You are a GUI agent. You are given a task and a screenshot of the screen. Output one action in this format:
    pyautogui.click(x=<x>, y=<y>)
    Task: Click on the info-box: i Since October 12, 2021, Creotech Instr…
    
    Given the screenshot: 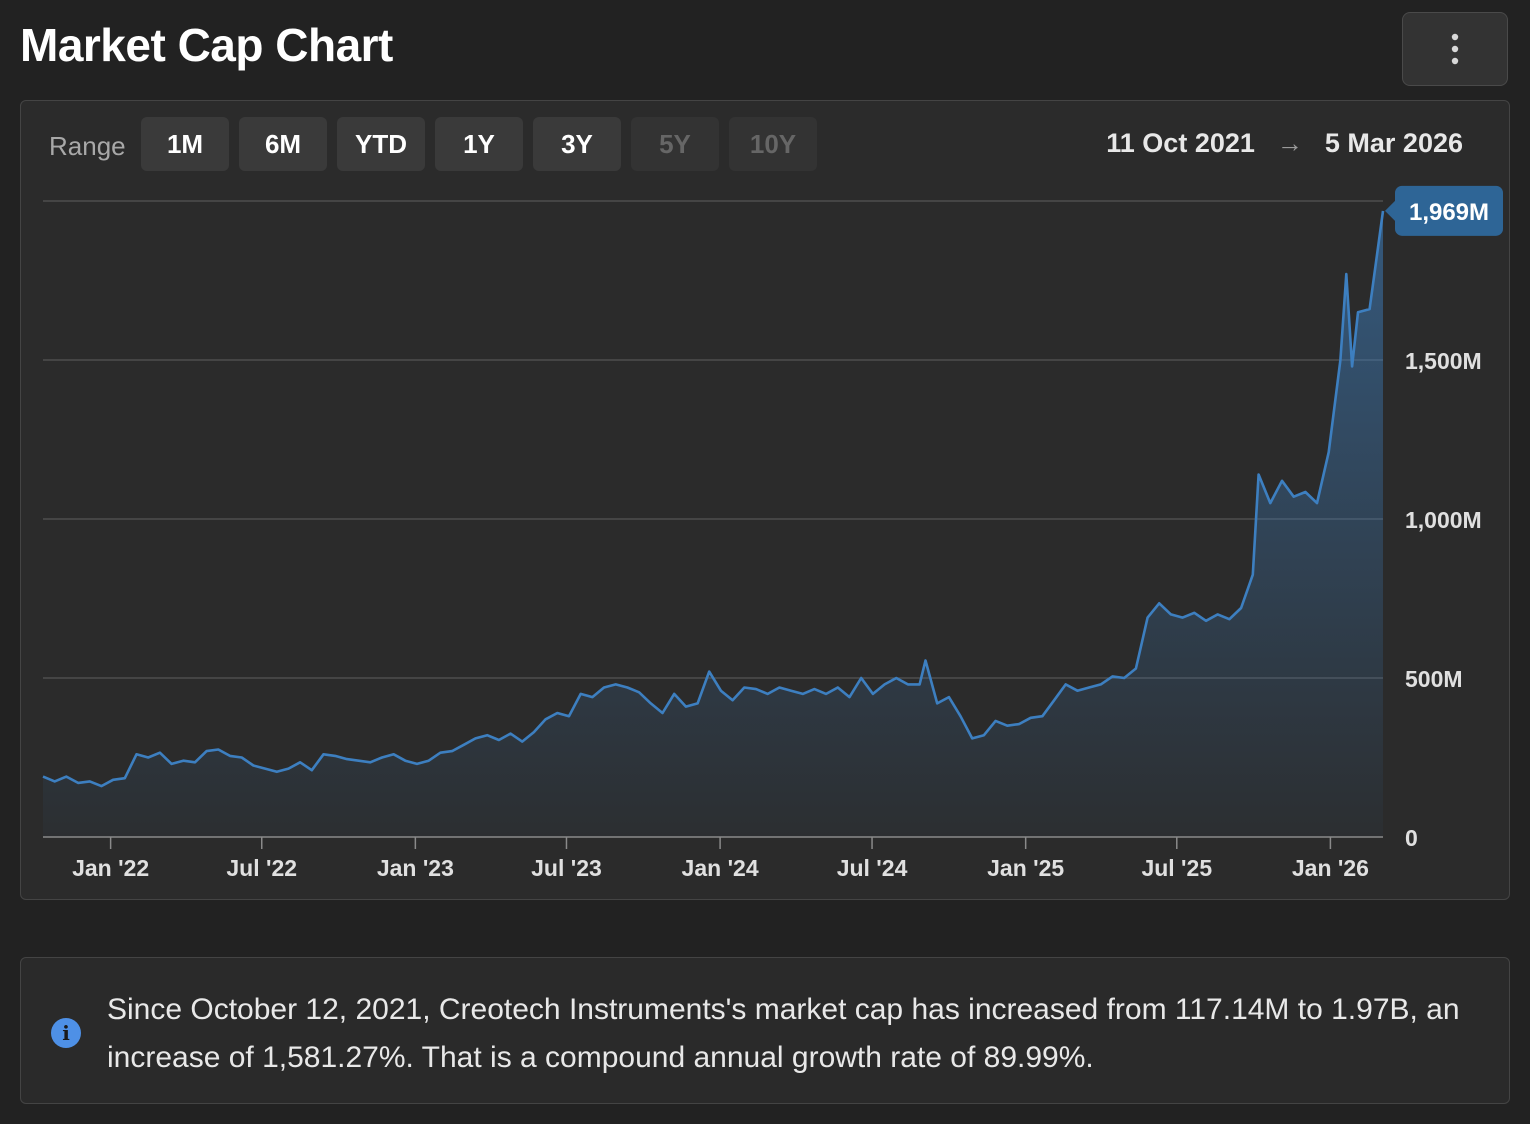 What is the action you would take?
    pyautogui.click(x=765, y=1030)
    